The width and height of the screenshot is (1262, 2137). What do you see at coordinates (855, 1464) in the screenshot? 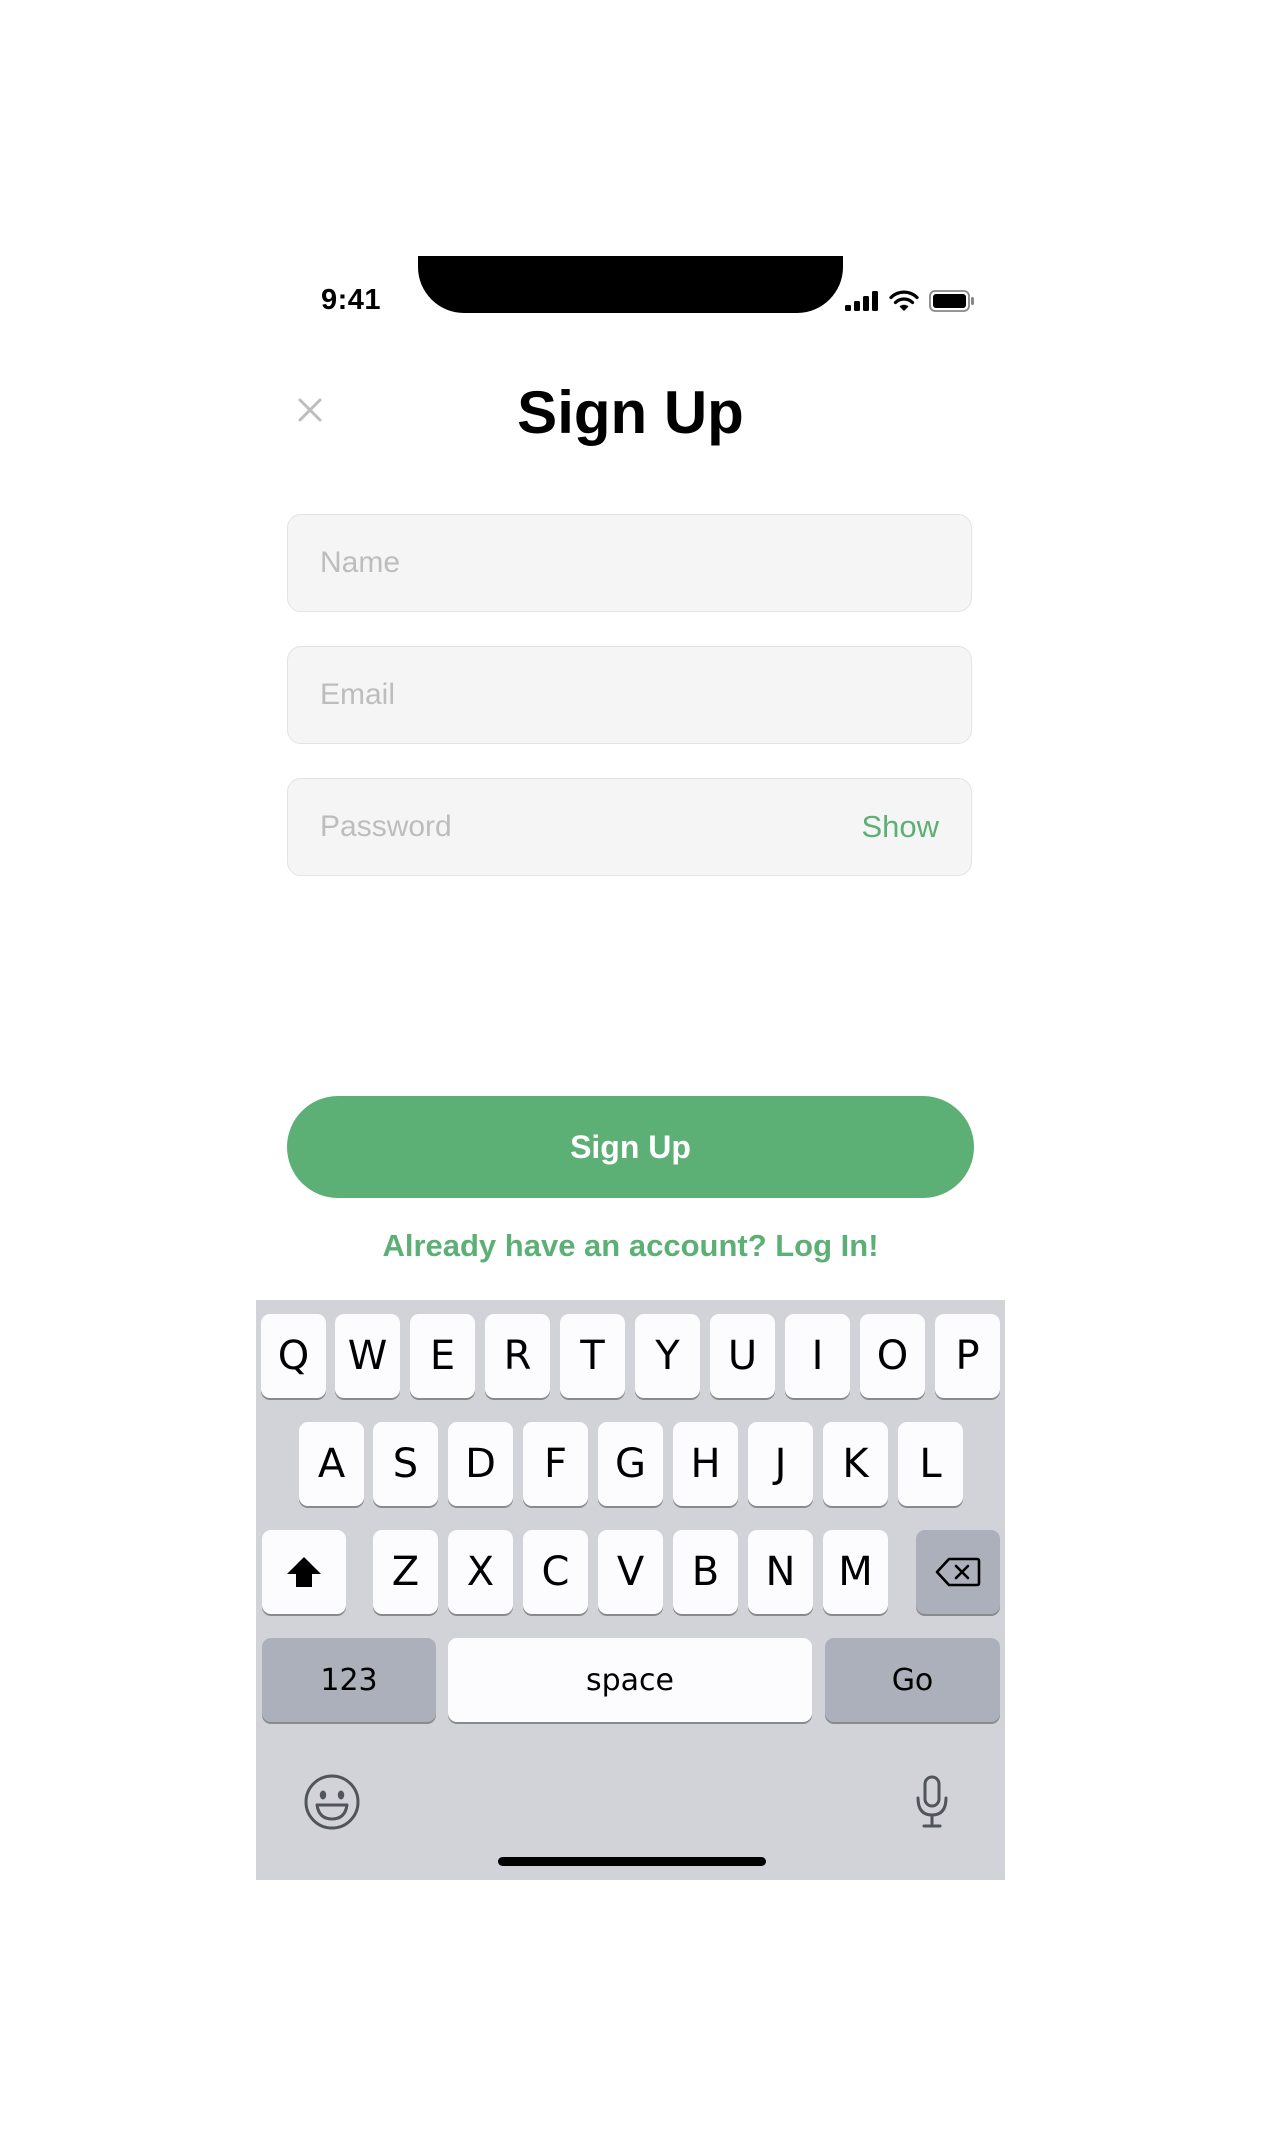
I see `key-k: K` at bounding box center [855, 1464].